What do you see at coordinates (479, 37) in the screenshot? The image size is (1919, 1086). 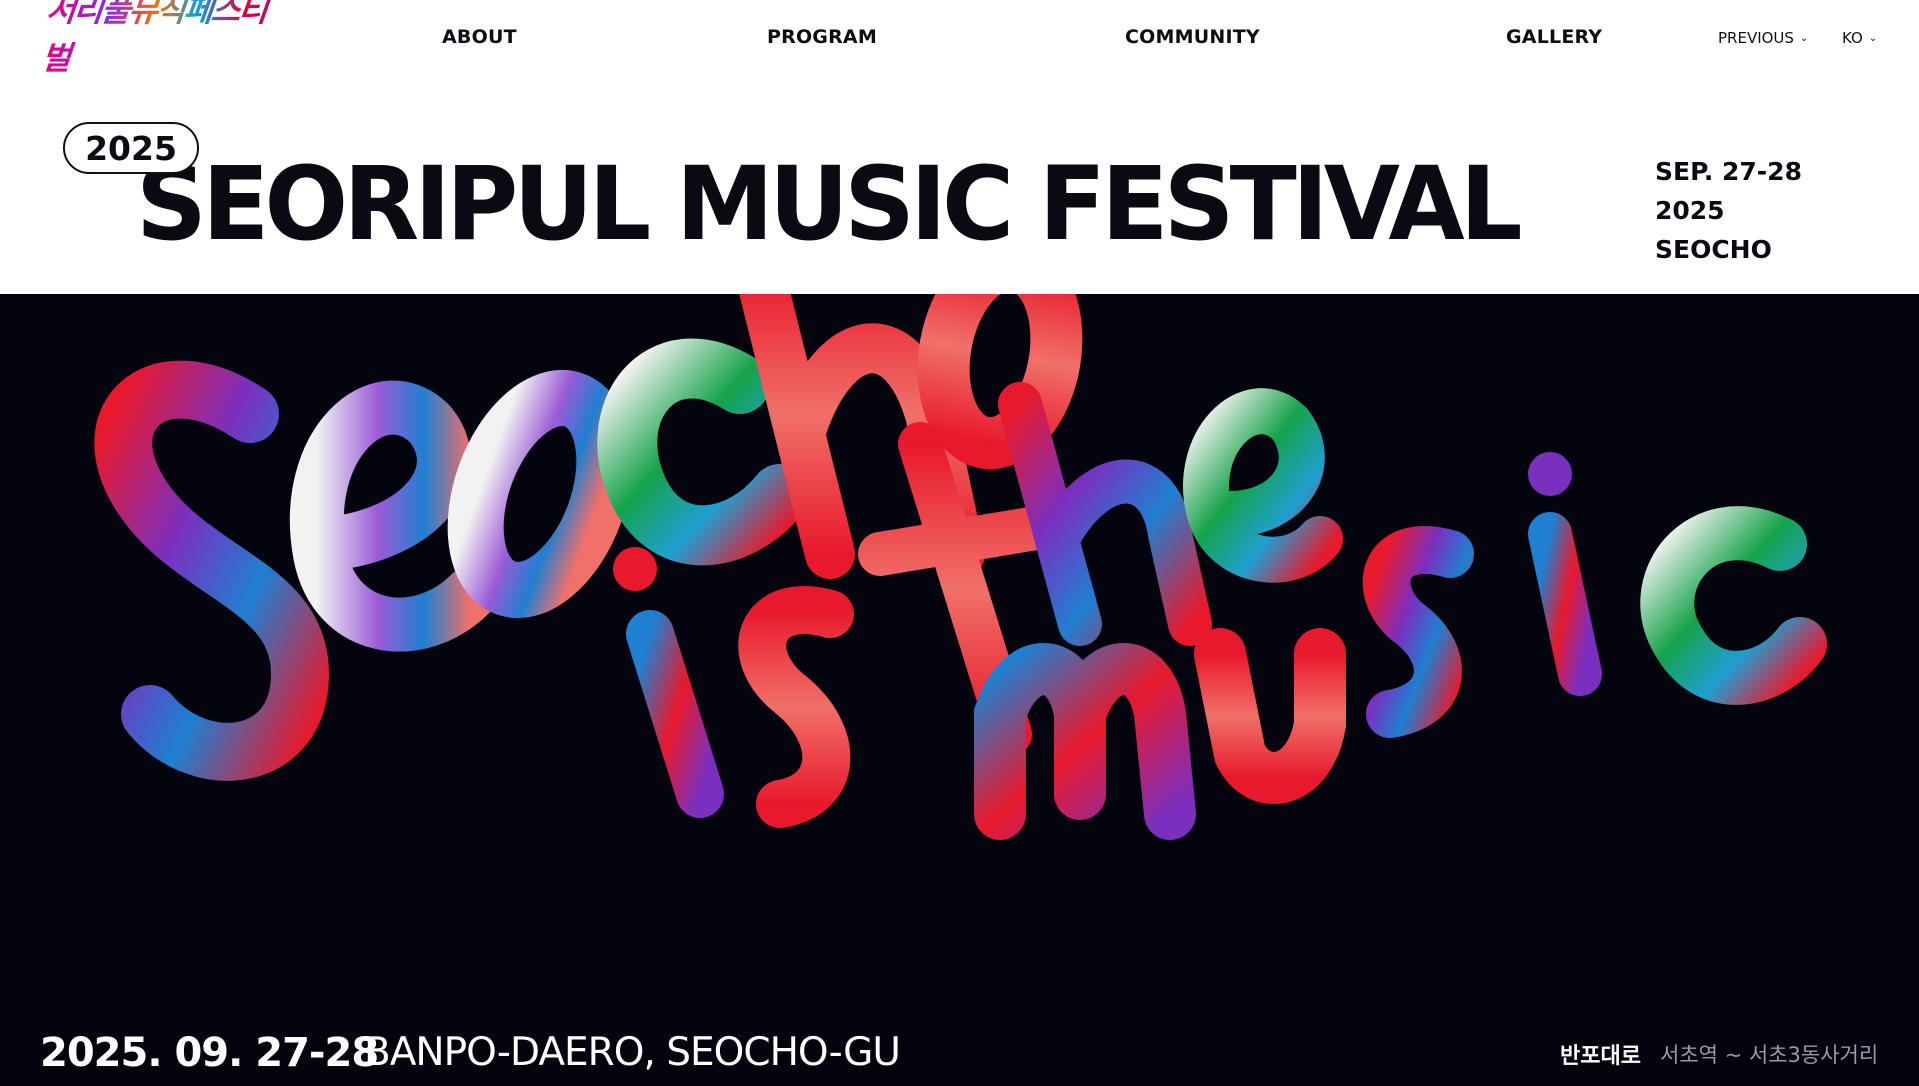 I see `nav-item-about: ABOUT` at bounding box center [479, 37].